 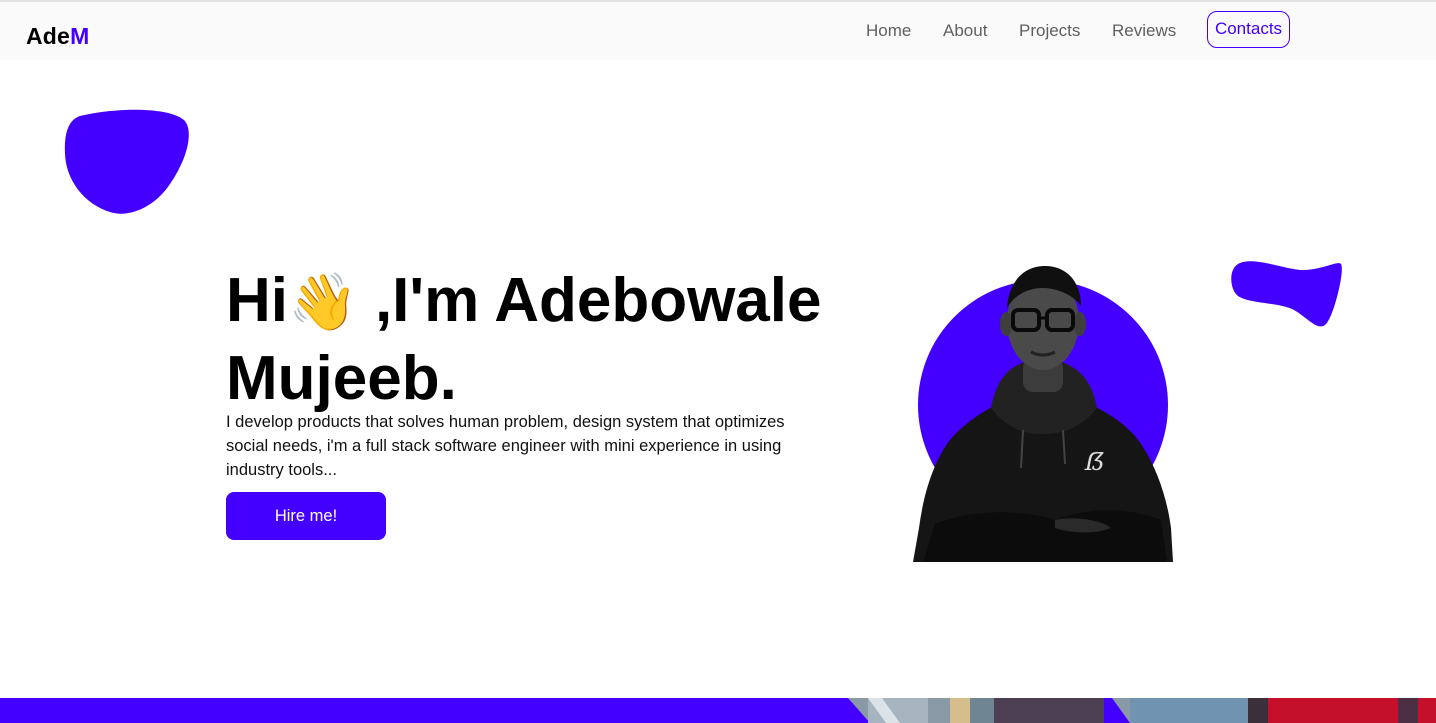 What do you see at coordinates (1043, 414) in the screenshot?
I see `profile-portrait: ẞ` at bounding box center [1043, 414].